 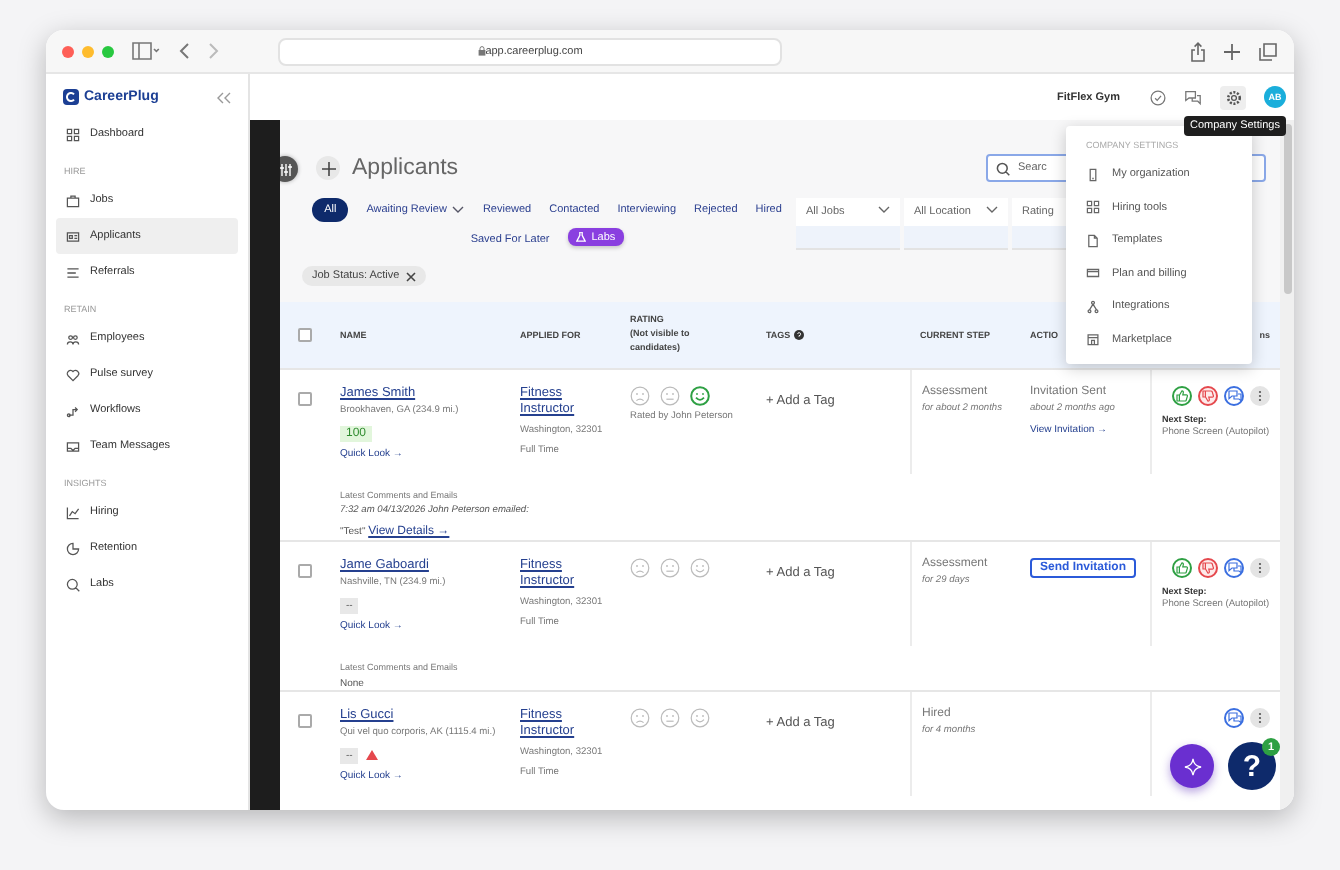 What do you see at coordinates (184, 51) in the screenshot?
I see `back-icon` at bounding box center [184, 51].